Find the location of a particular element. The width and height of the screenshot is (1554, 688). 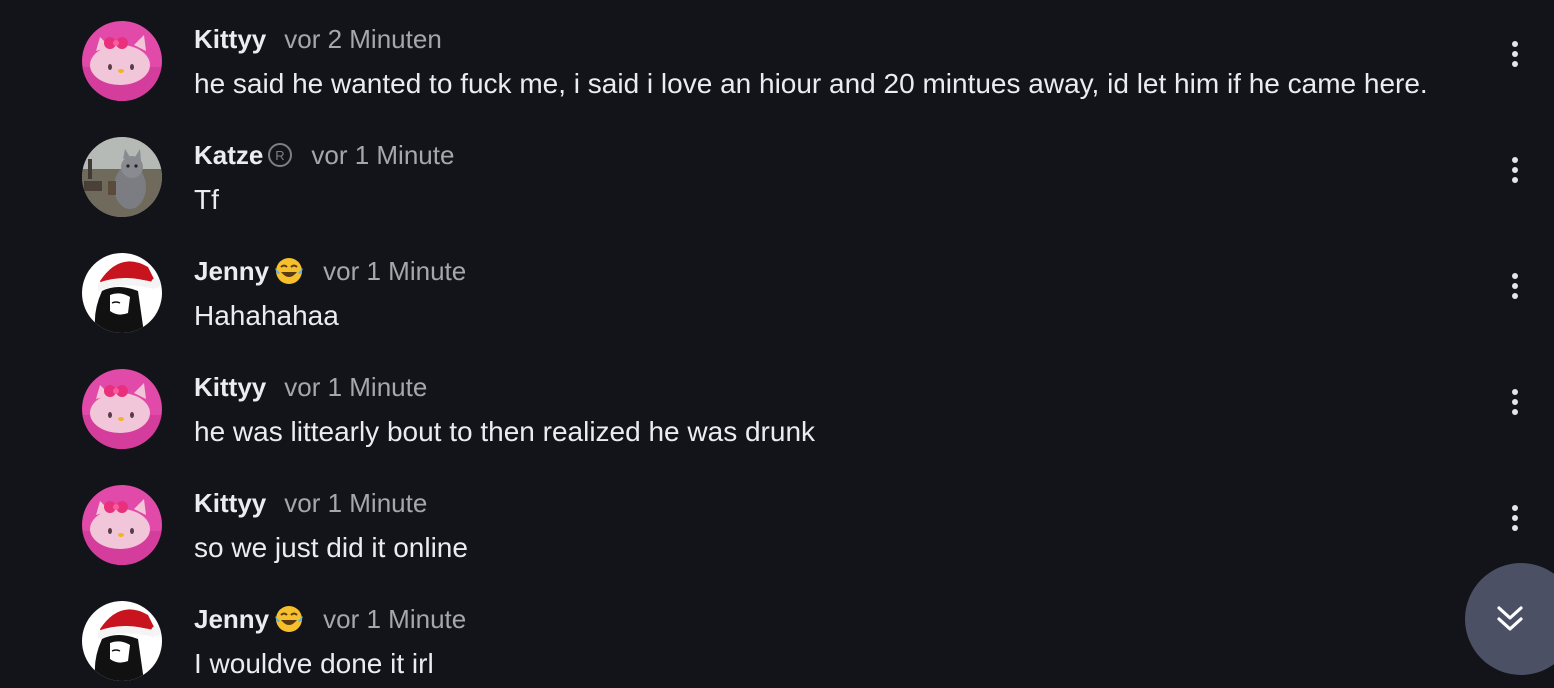

message-text: I wouldve done it irl is located at coordinates (314, 663).